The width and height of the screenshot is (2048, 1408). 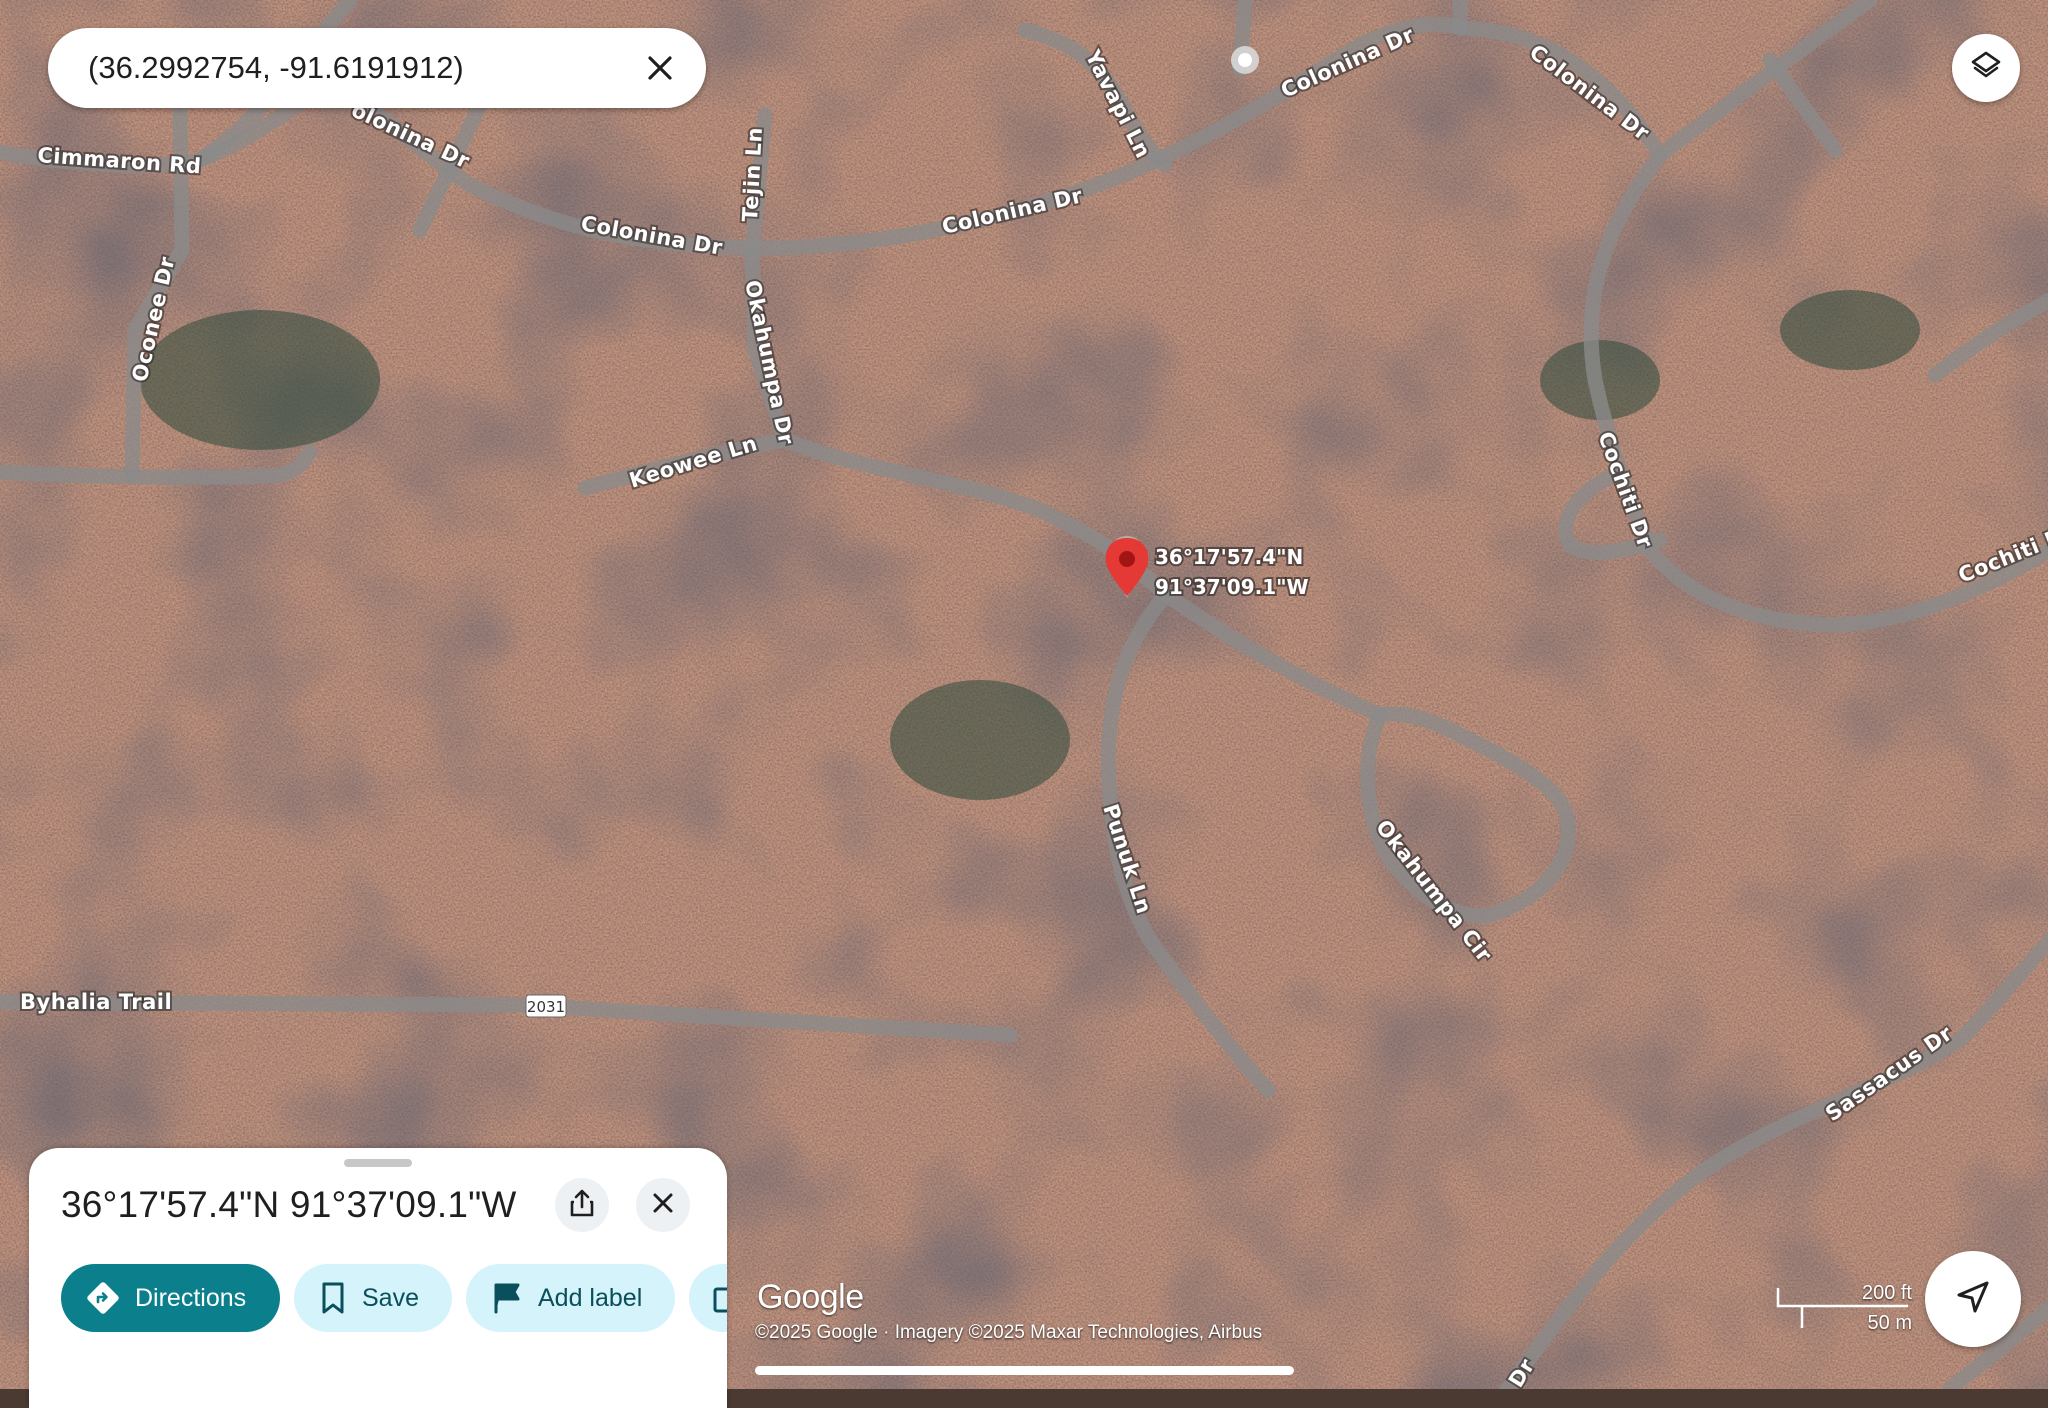 I want to click on label-byhalia: Byhalia Trail, so click(x=96, y=1002).